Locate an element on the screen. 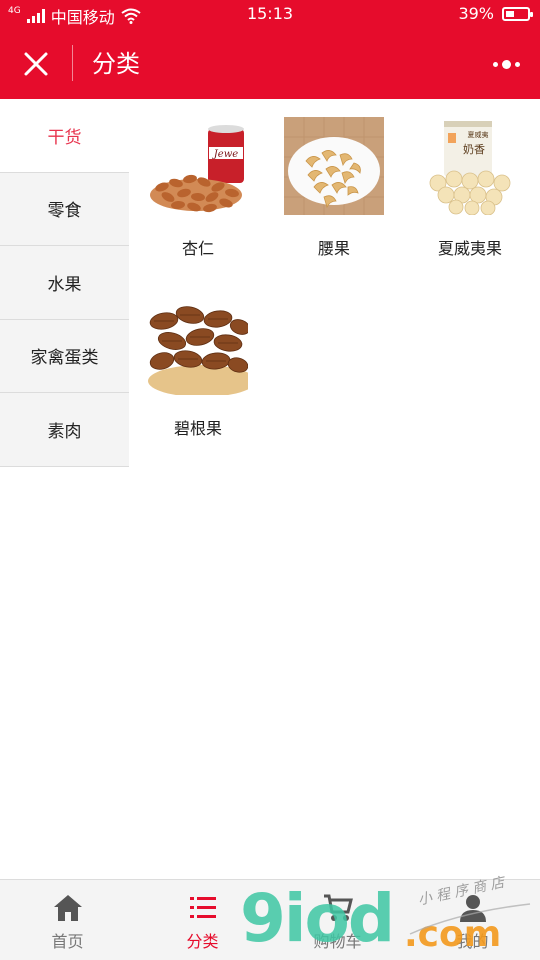 The image size is (540, 960). product-name: 杏仁 is located at coordinates (197, 248).